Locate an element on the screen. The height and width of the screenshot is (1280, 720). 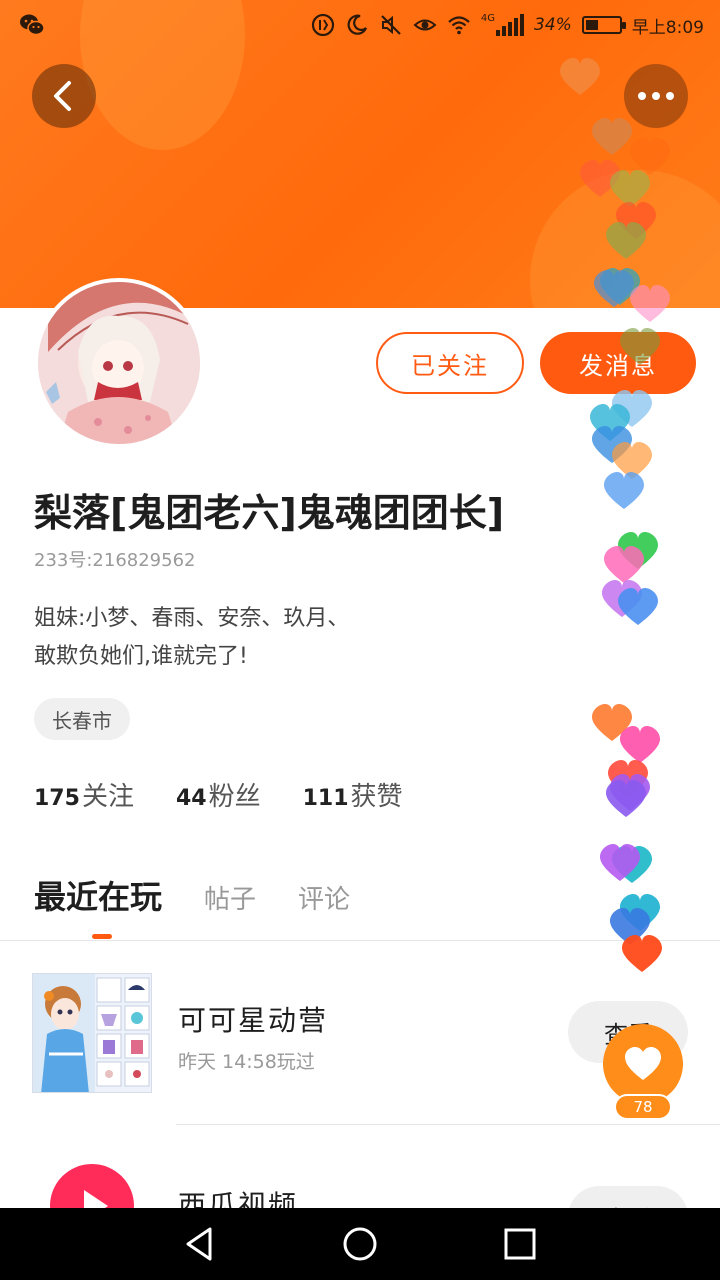
chevron-left-icon is located at coordinates (62, 96).